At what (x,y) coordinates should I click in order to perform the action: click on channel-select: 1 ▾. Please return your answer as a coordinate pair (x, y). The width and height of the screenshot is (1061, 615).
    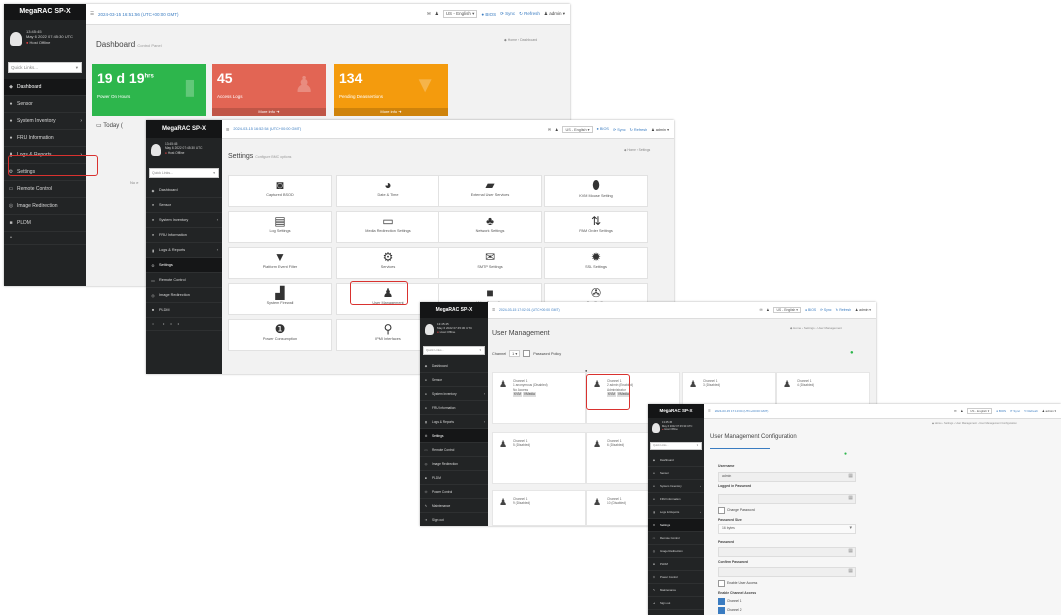
    Looking at the image, I should click on (515, 353).